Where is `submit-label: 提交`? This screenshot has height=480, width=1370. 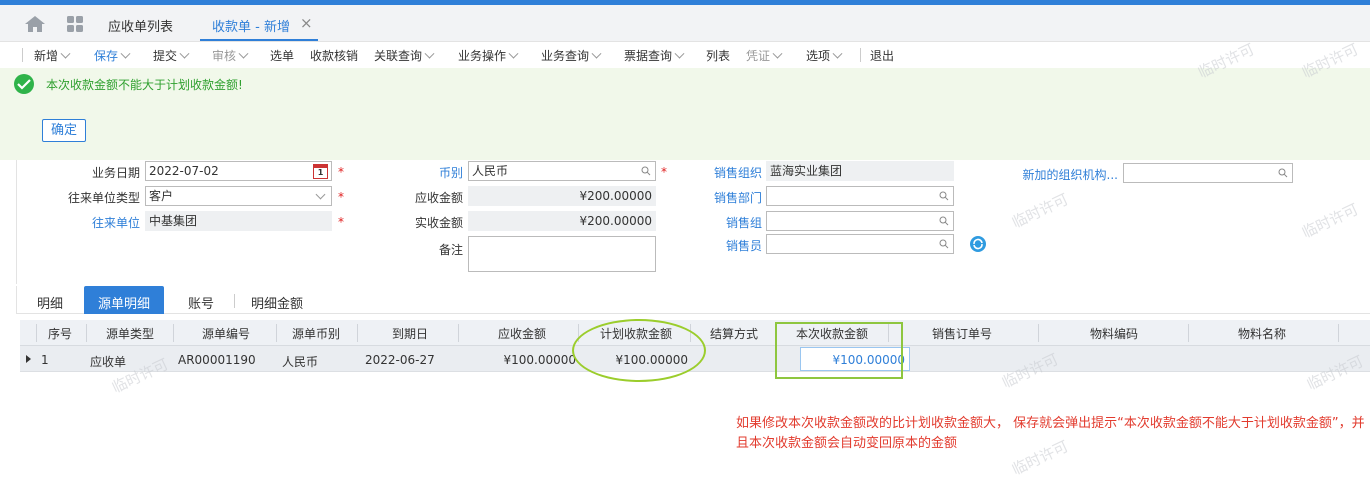 submit-label: 提交 is located at coordinates (165, 56).